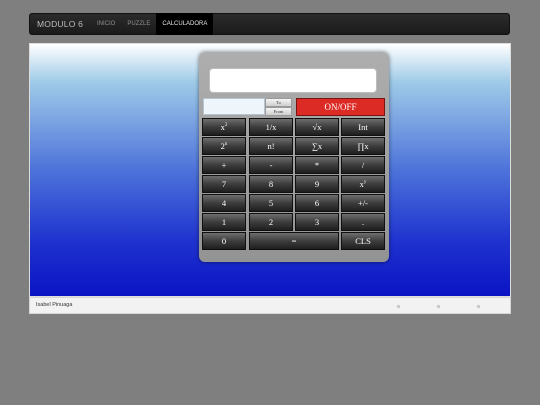  What do you see at coordinates (224, 146) in the screenshot?
I see `power-of-two-button: 2n` at bounding box center [224, 146].